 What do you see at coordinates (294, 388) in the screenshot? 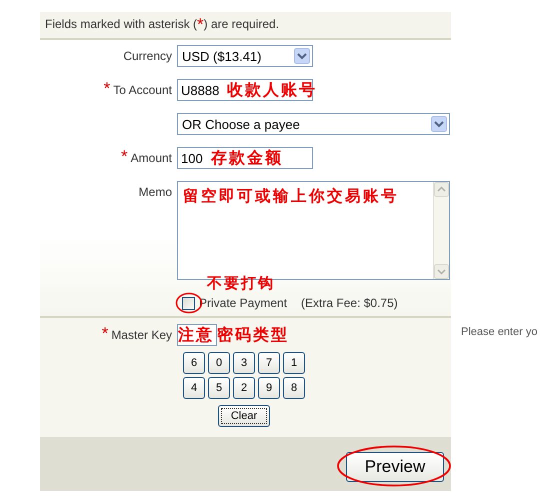
I see `keypad-key: 8` at bounding box center [294, 388].